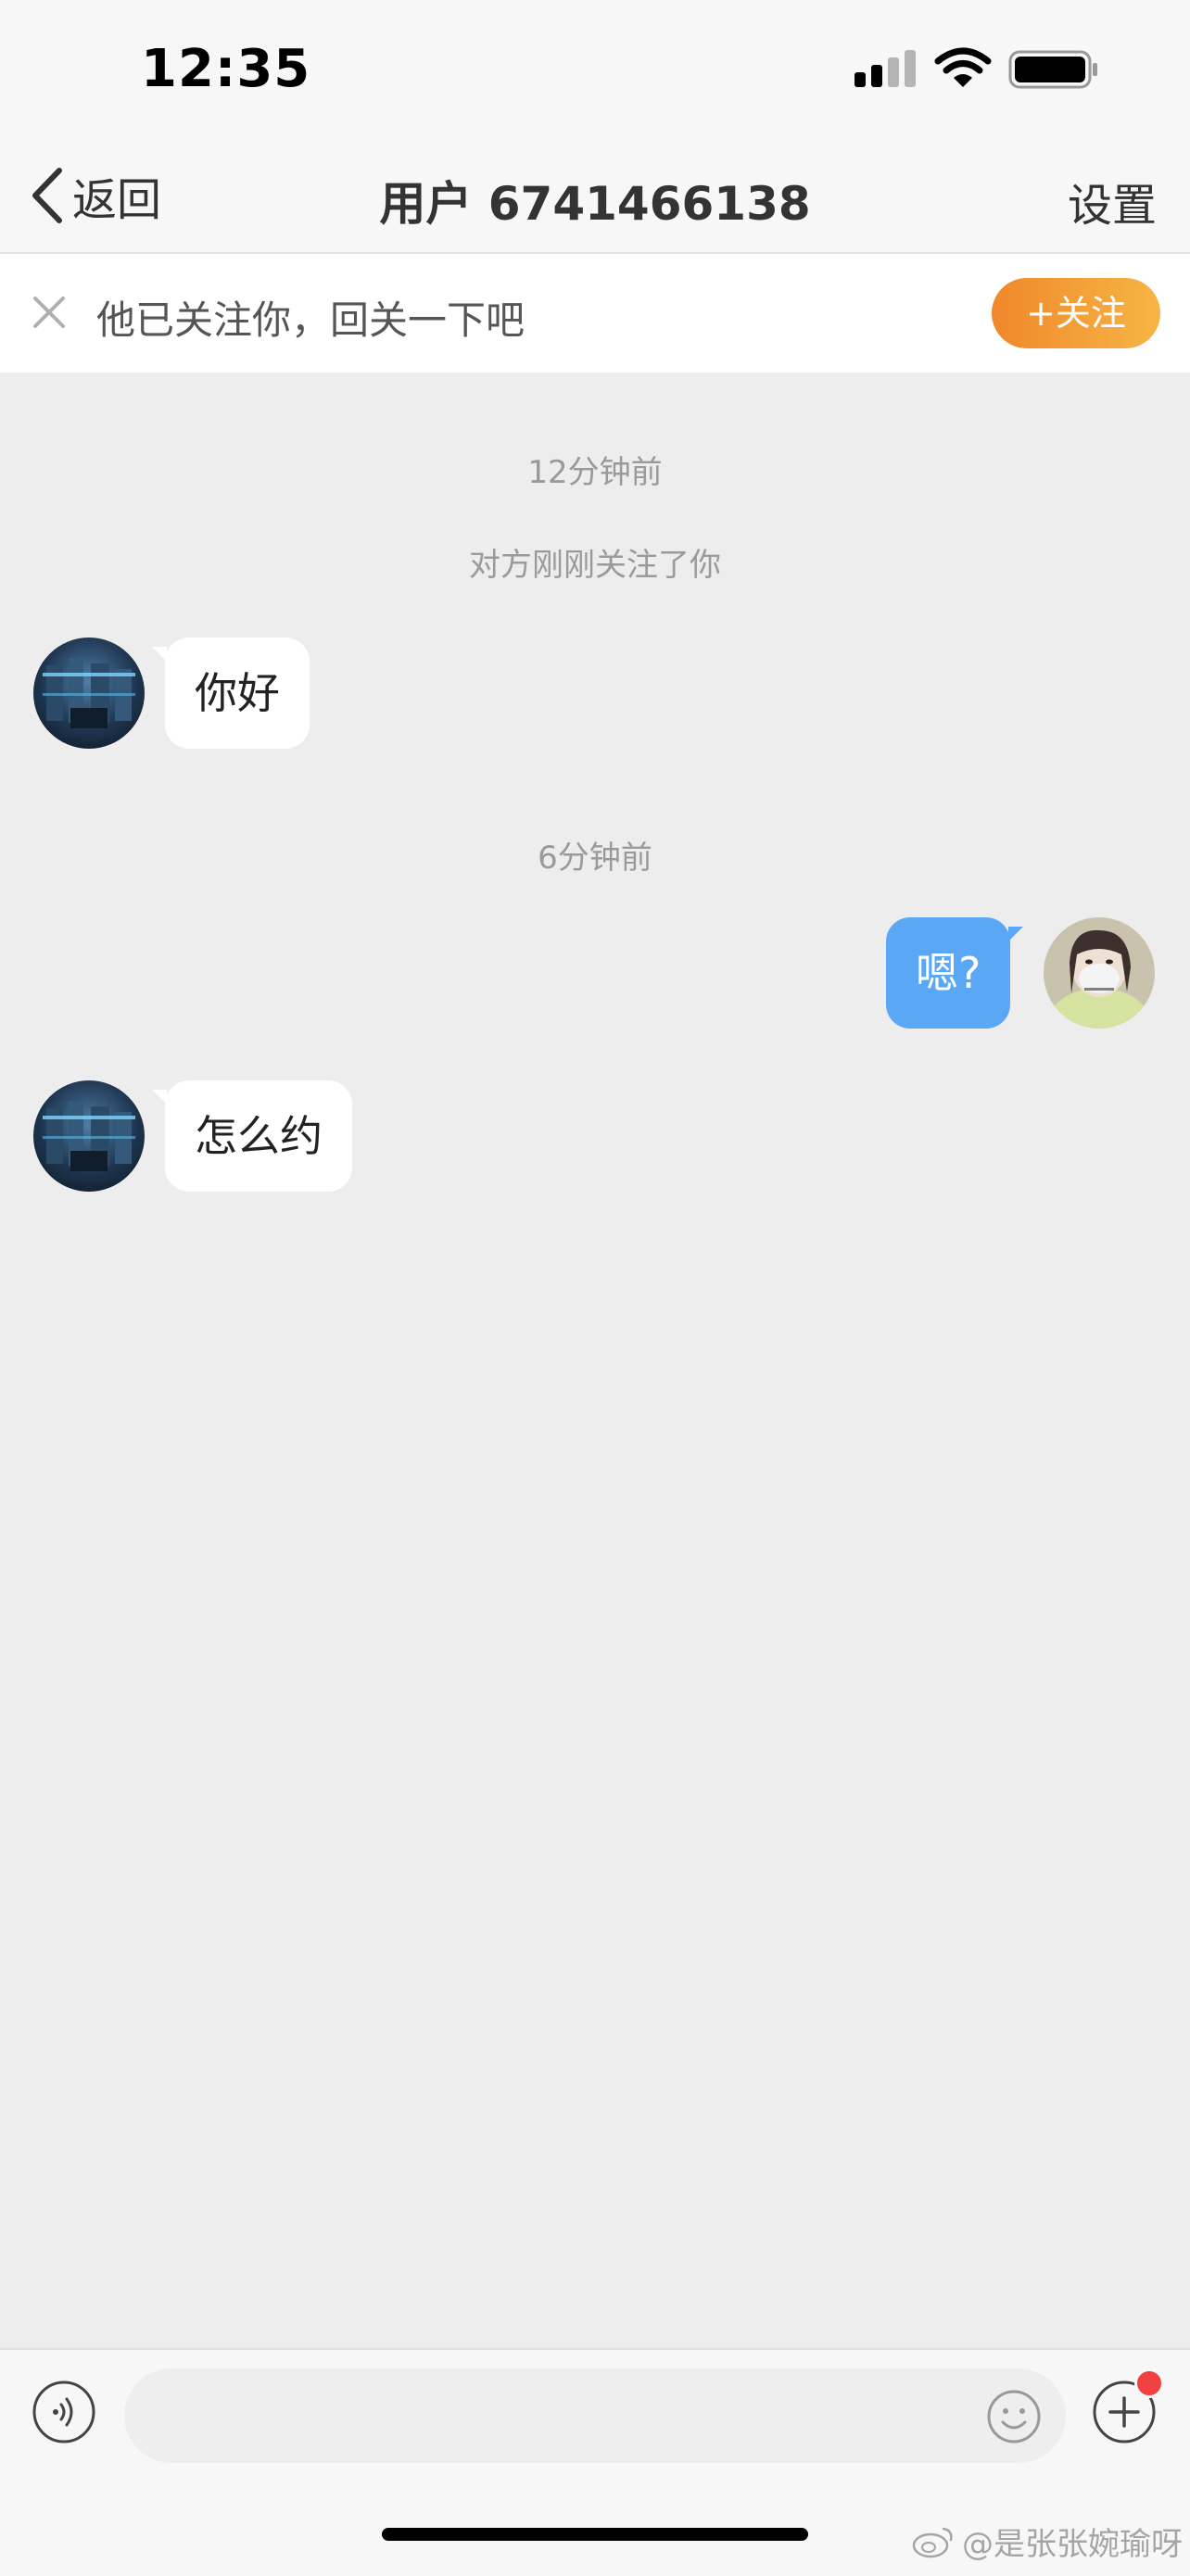 The height and width of the screenshot is (2576, 1190). I want to click on chat-timestamp: 6分钟前, so click(595, 858).